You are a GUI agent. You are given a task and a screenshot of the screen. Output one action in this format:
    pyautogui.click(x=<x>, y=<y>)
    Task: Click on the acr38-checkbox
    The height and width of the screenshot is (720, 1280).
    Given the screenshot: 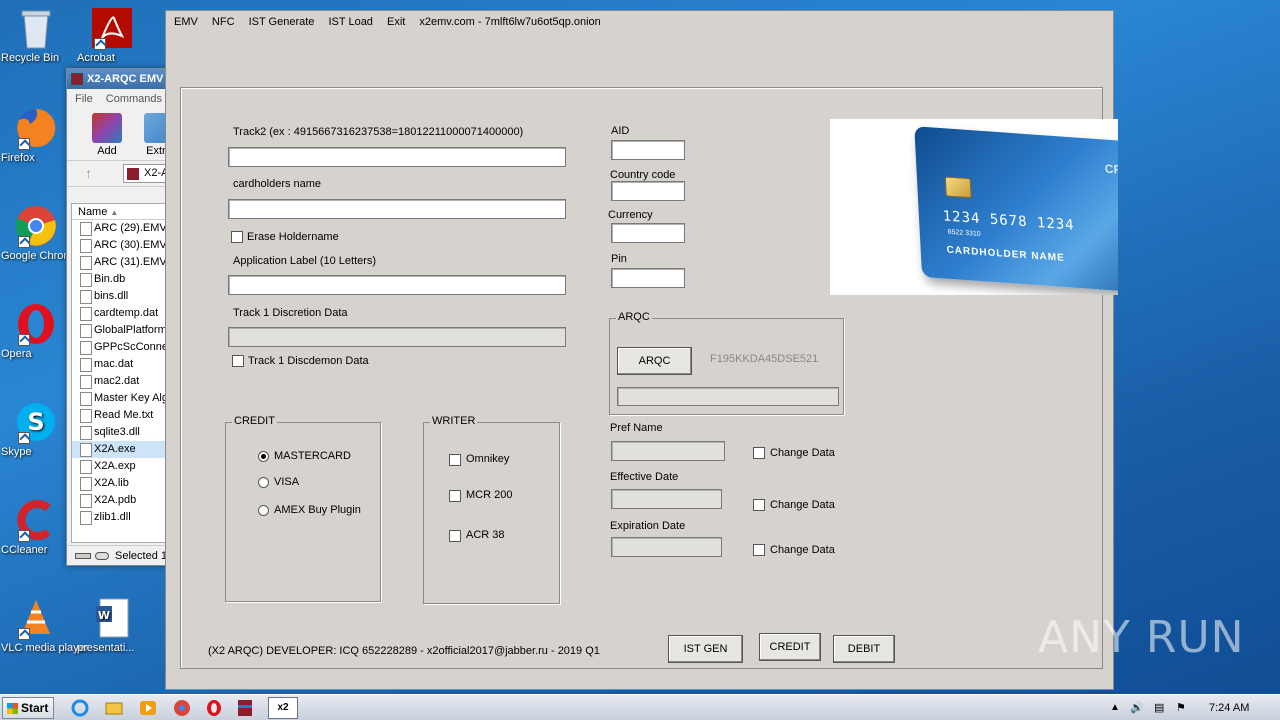 What is the action you would take?
    pyautogui.click(x=455, y=536)
    